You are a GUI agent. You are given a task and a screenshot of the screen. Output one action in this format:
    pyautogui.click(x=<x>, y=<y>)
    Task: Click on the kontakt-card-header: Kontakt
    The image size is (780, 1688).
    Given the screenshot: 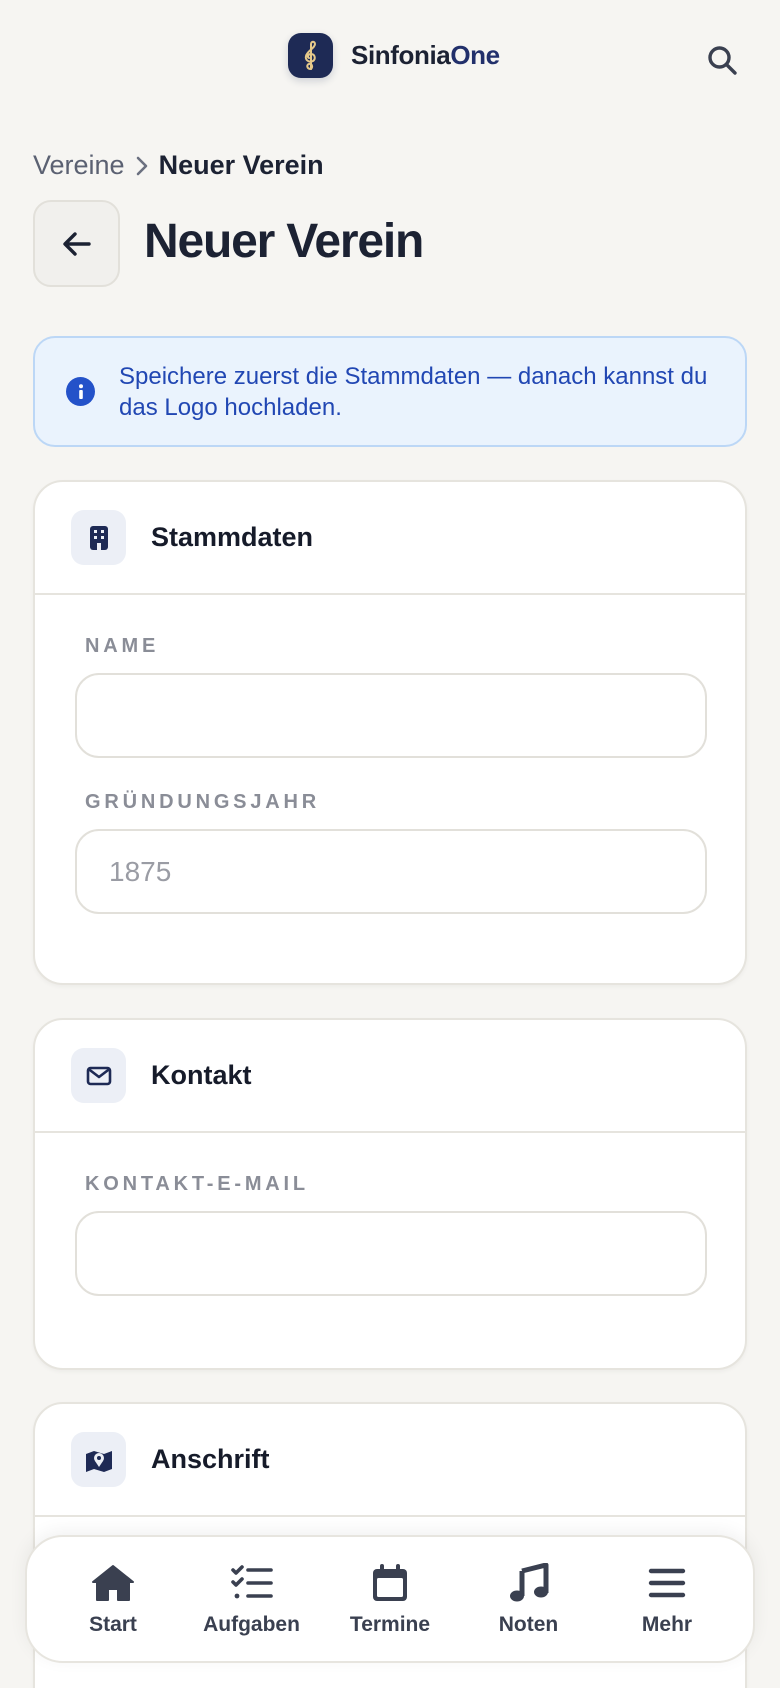 What is the action you would take?
    pyautogui.click(x=390, y=1076)
    